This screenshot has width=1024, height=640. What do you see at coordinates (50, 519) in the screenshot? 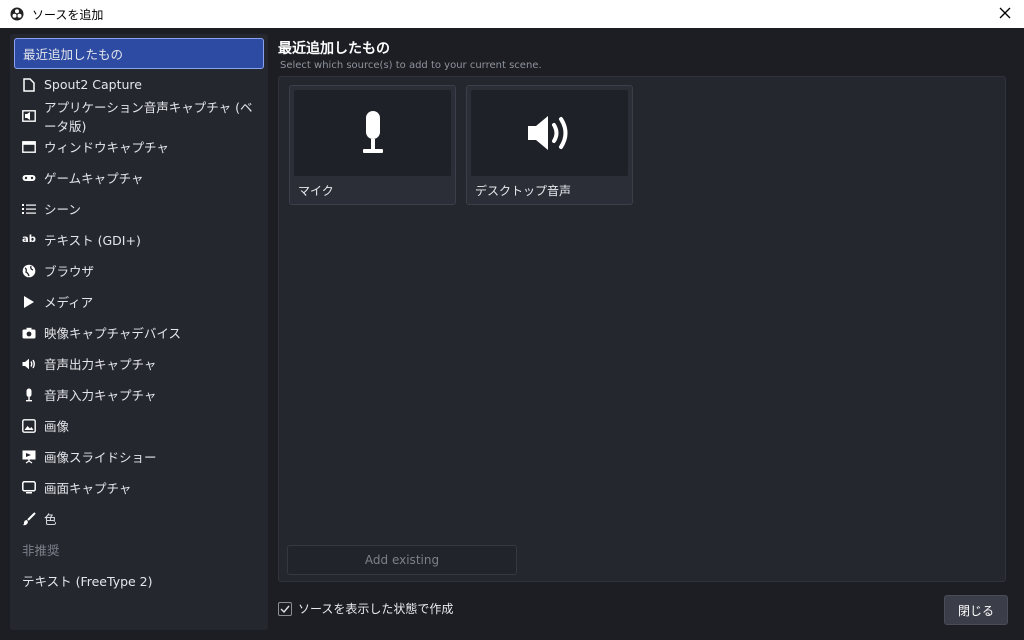
I see `sidebar-item-label: 色` at bounding box center [50, 519].